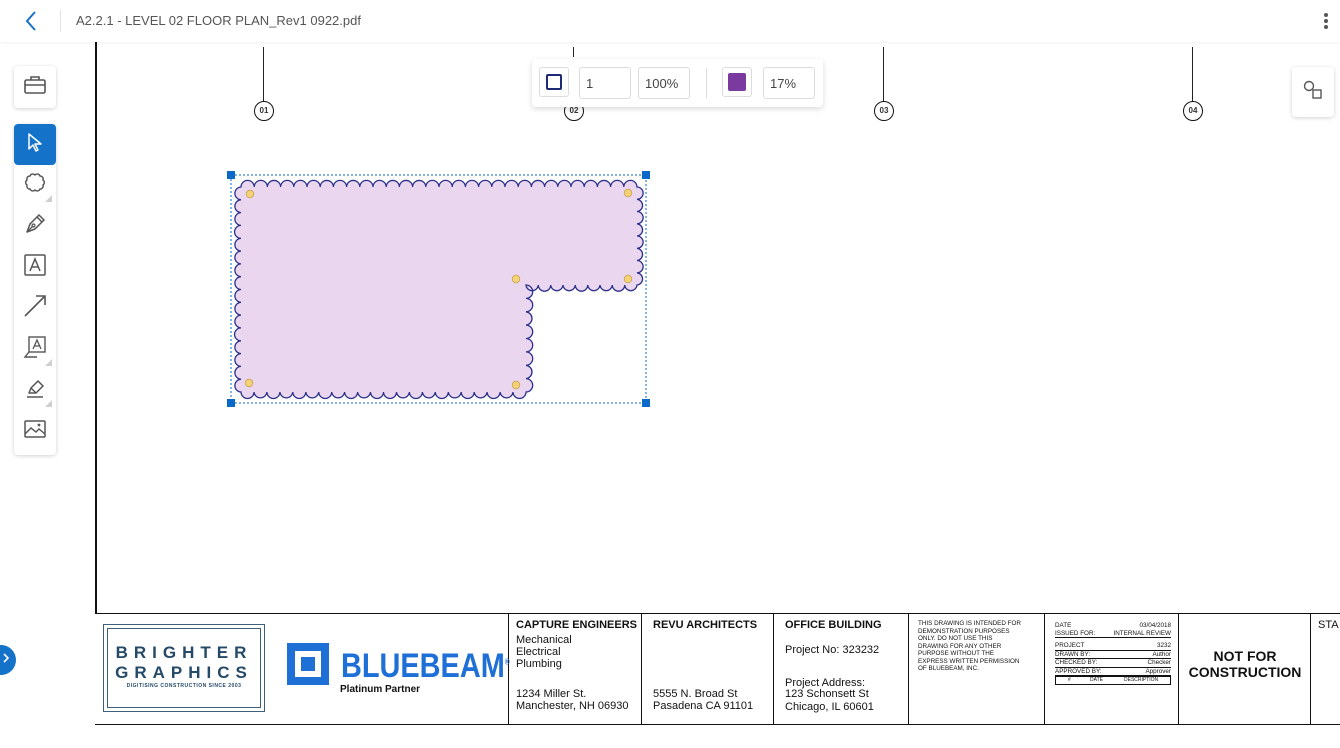 The height and width of the screenshot is (748, 1340). I want to click on project-number: Project No: 323232, so click(832, 650).